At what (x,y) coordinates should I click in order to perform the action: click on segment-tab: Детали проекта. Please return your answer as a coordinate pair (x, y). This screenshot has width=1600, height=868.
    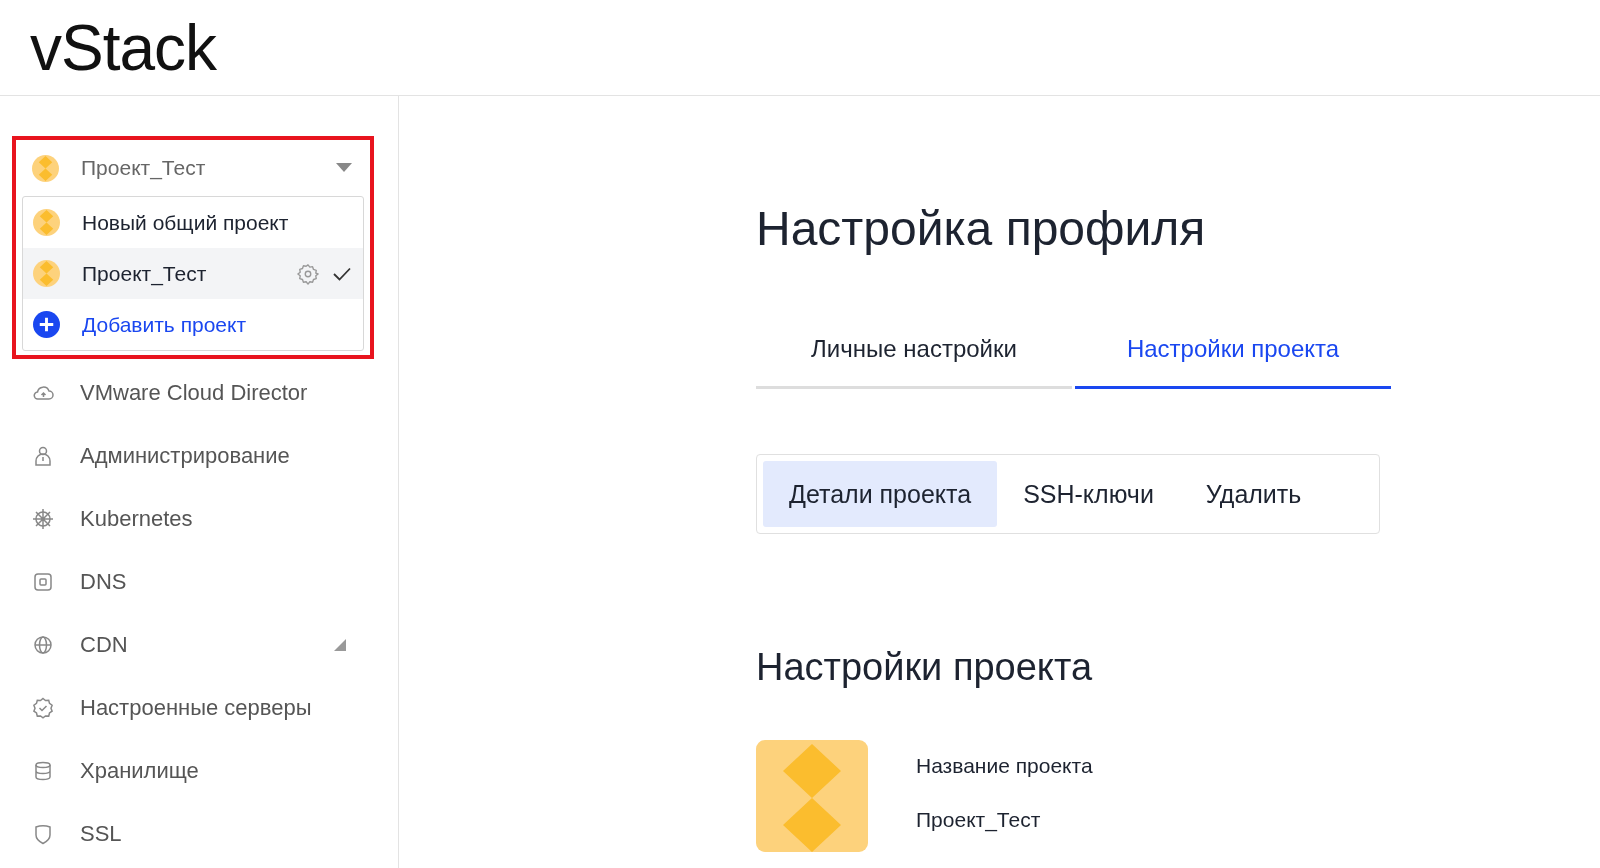
    Looking at the image, I should click on (880, 494).